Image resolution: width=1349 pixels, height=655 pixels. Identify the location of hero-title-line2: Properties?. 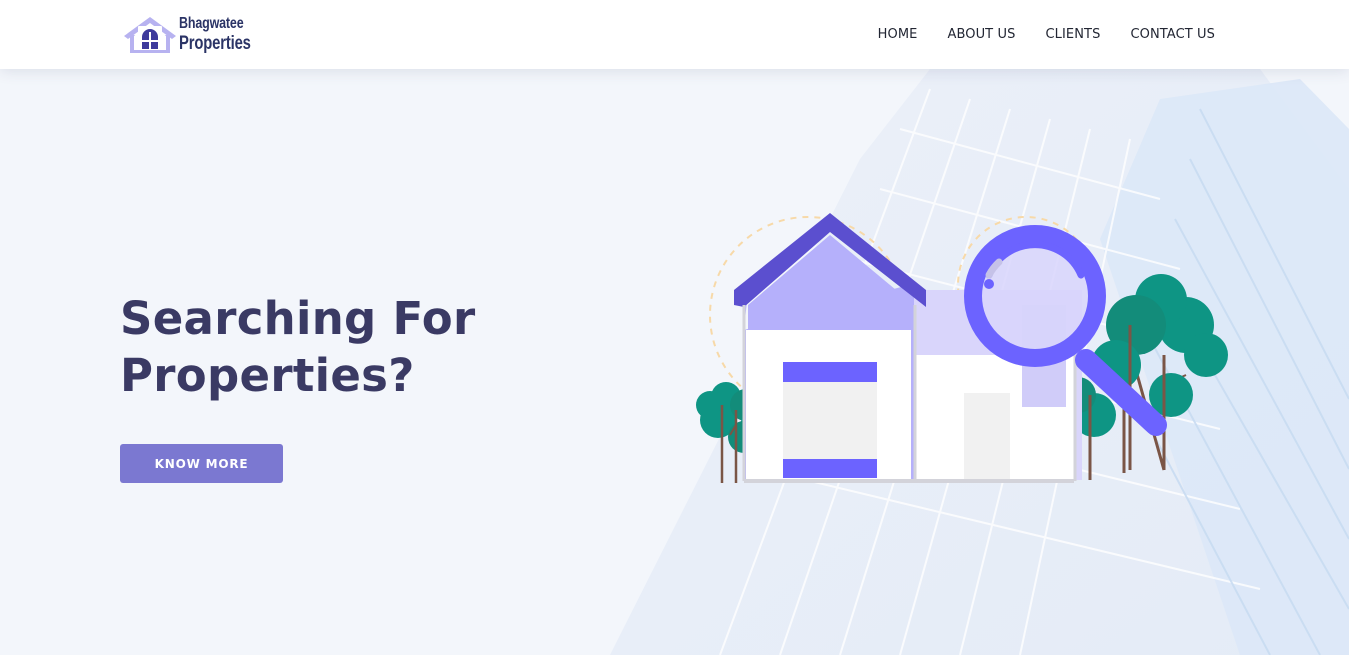
(267, 375).